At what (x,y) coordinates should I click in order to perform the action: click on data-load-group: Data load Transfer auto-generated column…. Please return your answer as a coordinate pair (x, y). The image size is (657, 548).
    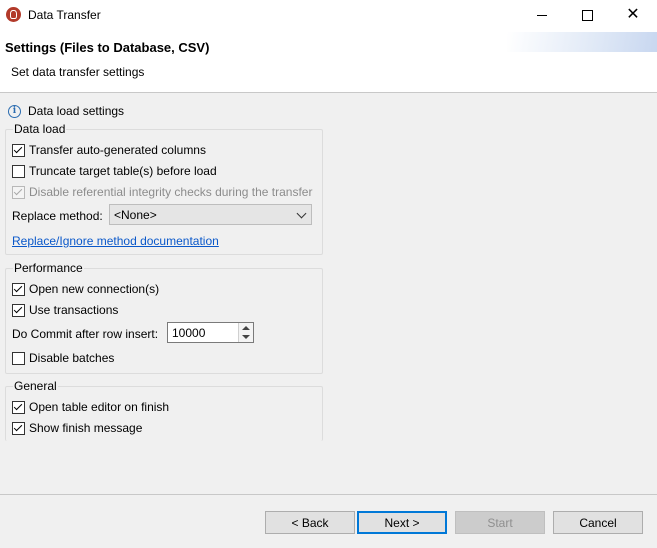
    Looking at the image, I should click on (164, 188).